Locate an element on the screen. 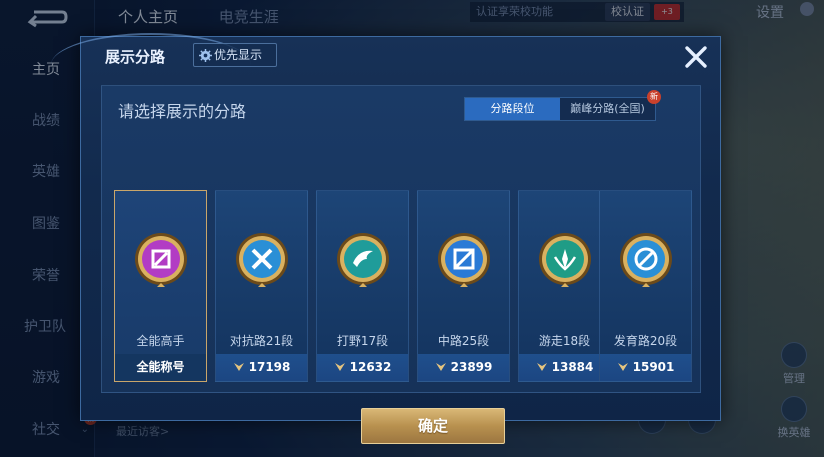 The image size is (824, 457). lane-score-bar: 23899 is located at coordinates (463, 367).